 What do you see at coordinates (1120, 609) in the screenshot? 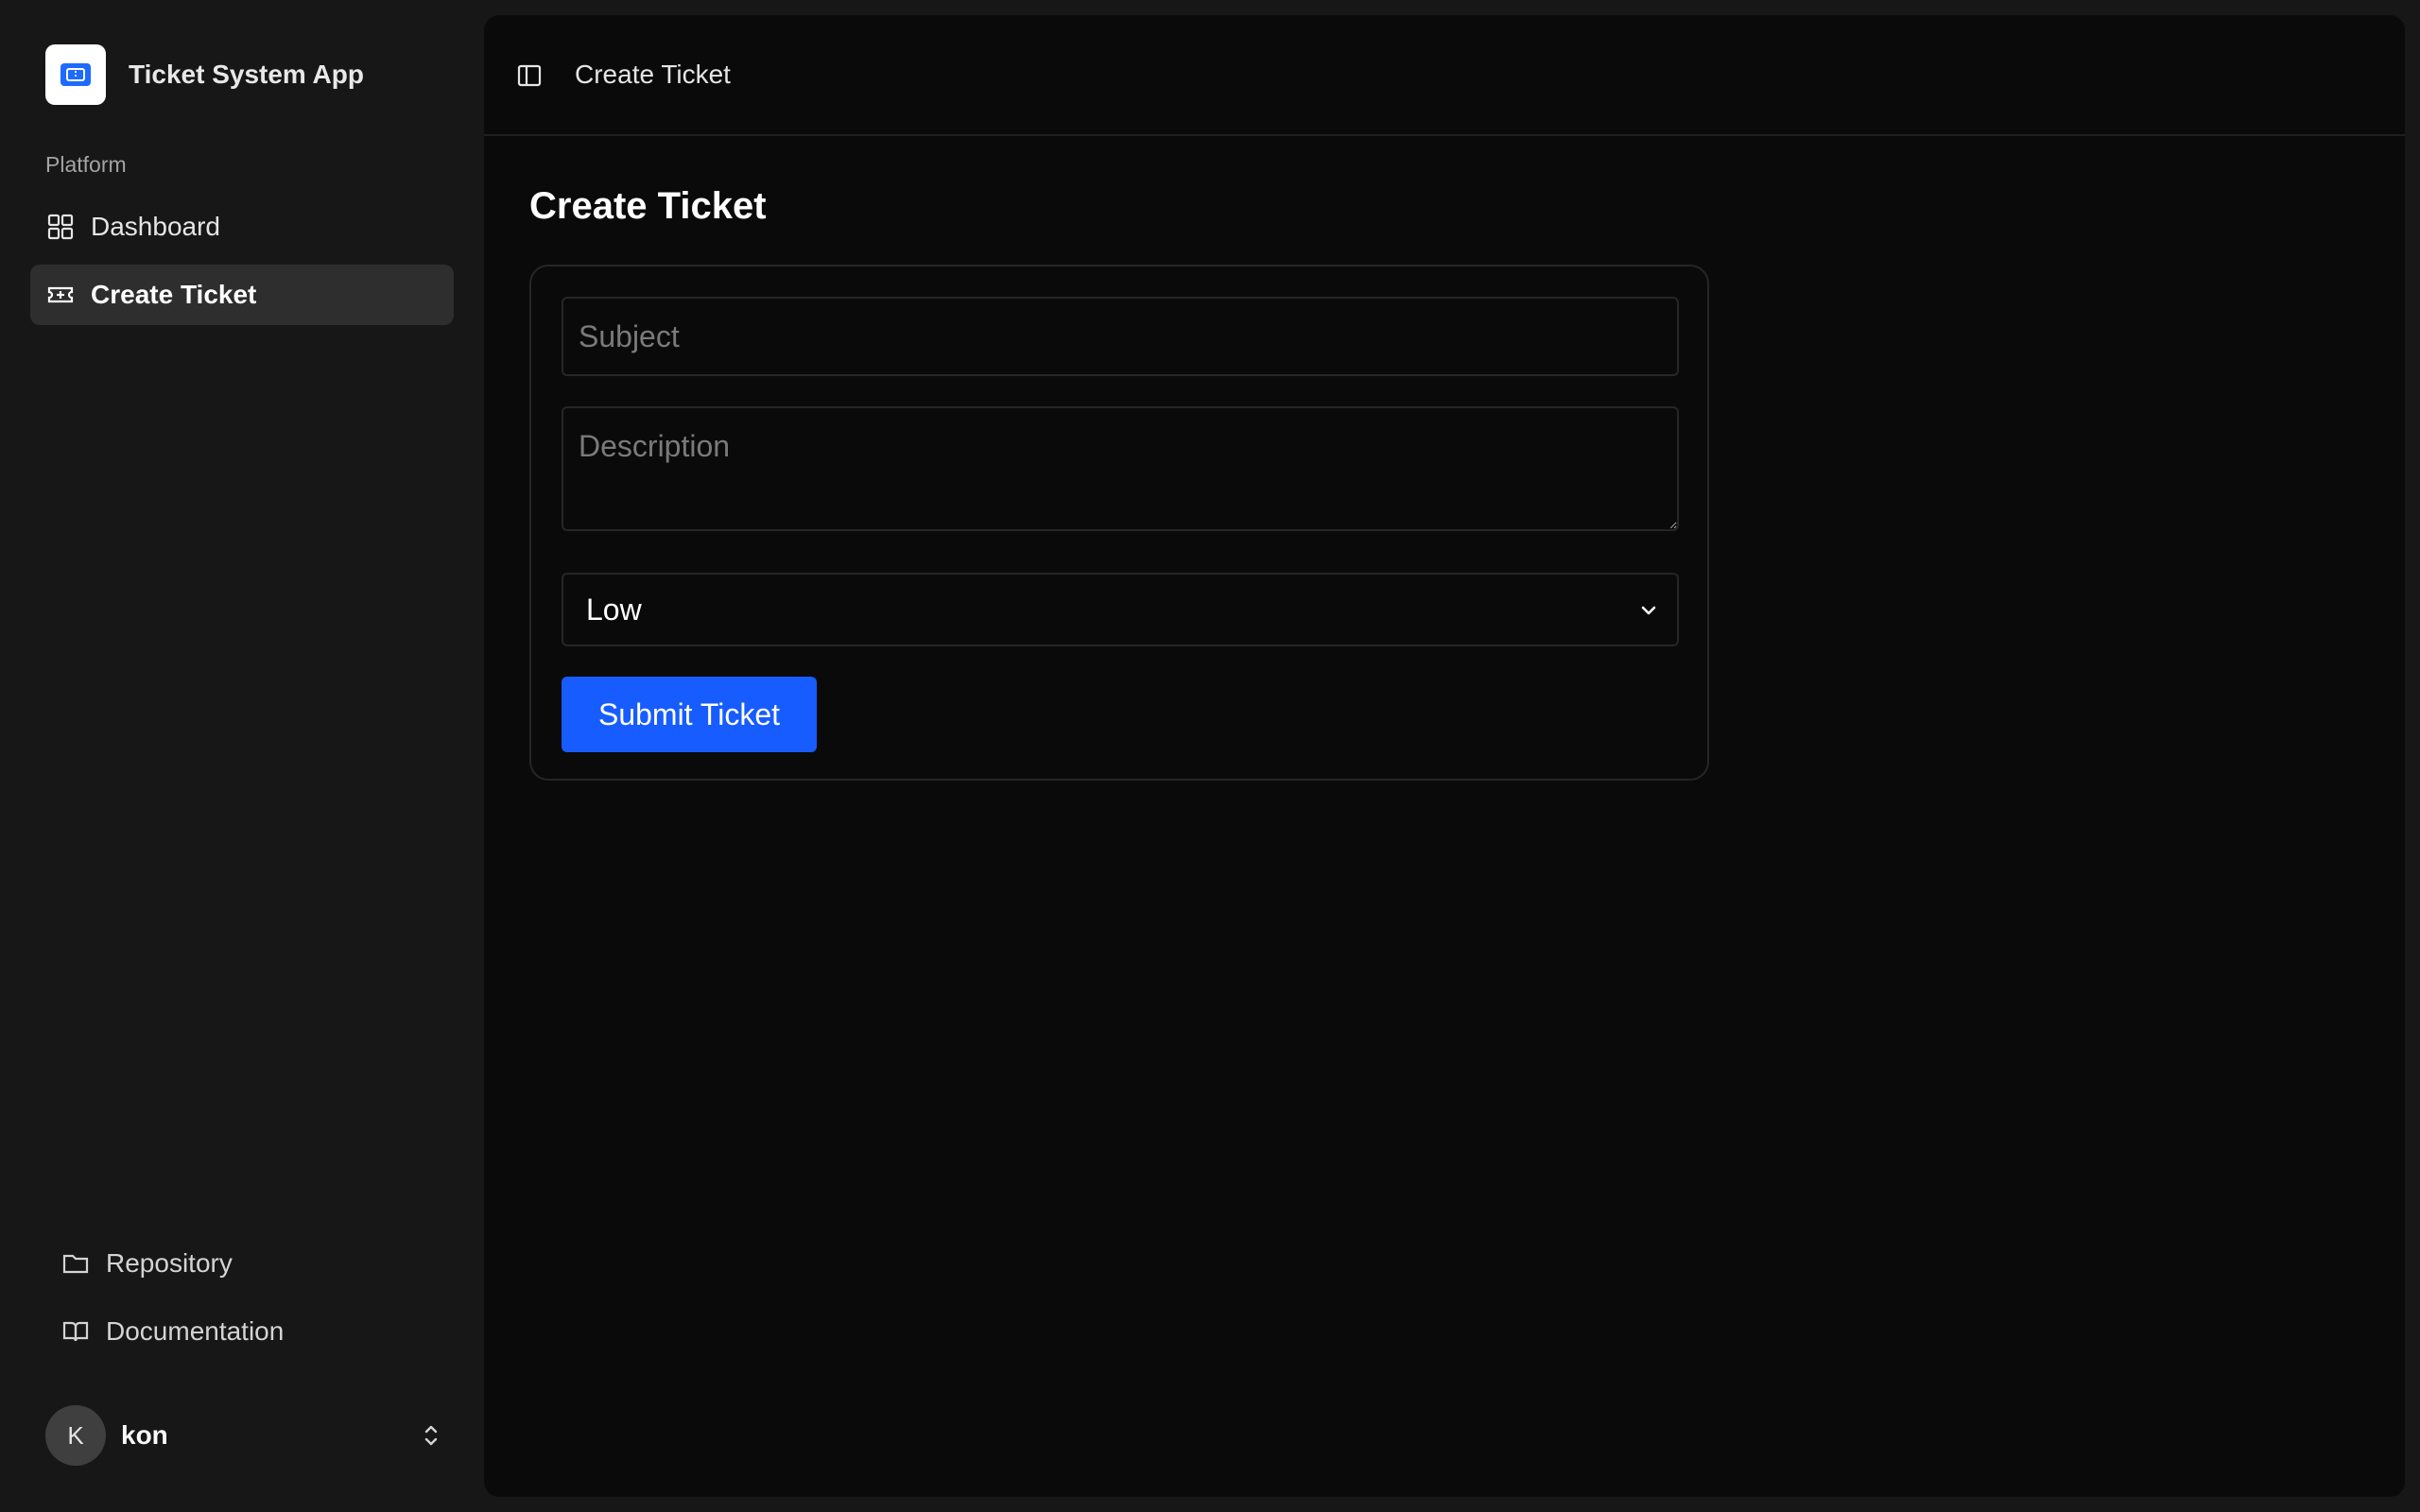
I see `priority-select: Low` at bounding box center [1120, 609].